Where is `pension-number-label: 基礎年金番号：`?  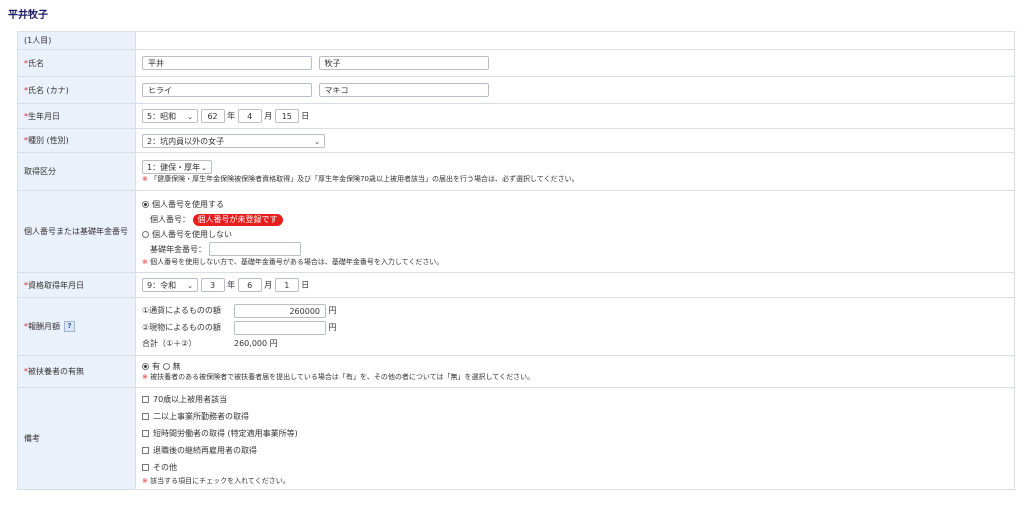
pension-number-label: 基礎年金番号： is located at coordinates (178, 249).